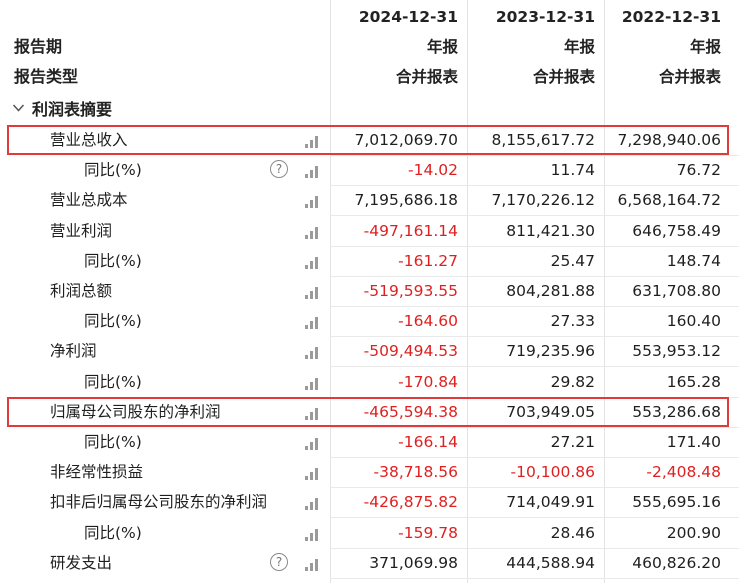 The image size is (739, 583). What do you see at coordinates (428, 533) in the screenshot?
I see `row-value: -159.78` at bounding box center [428, 533].